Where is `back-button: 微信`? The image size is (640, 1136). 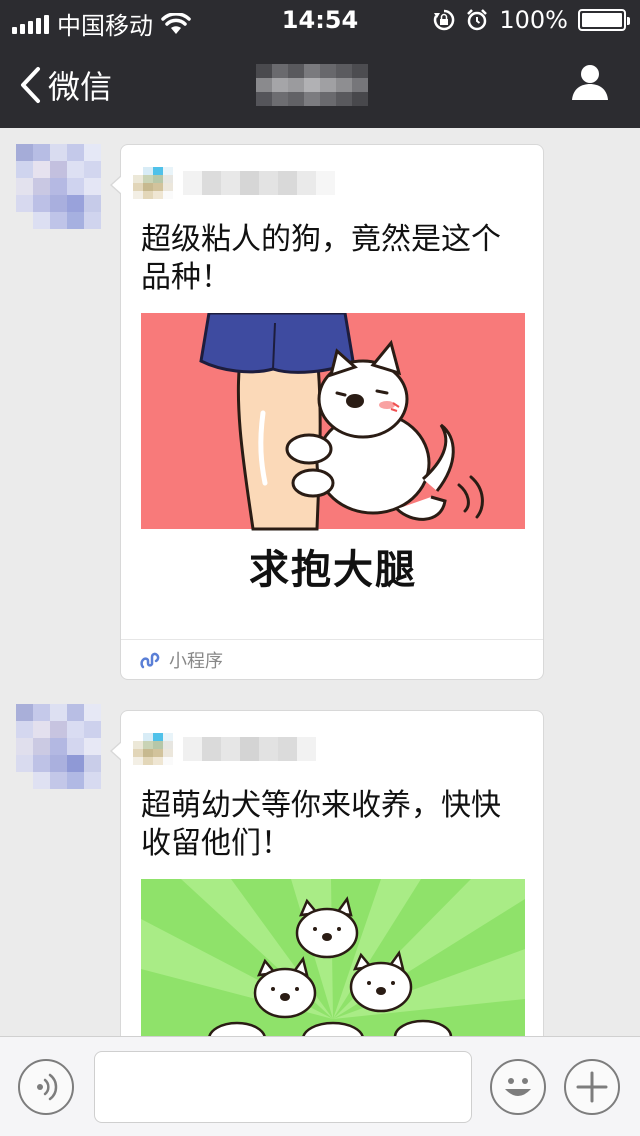 back-button: 微信 is located at coordinates (65, 85).